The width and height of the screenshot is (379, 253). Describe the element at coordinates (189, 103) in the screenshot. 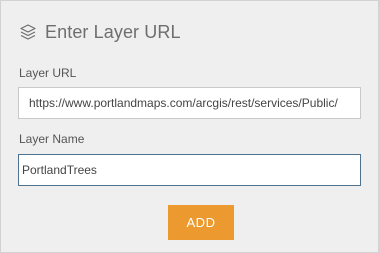

I see `layer-url-input` at that location.